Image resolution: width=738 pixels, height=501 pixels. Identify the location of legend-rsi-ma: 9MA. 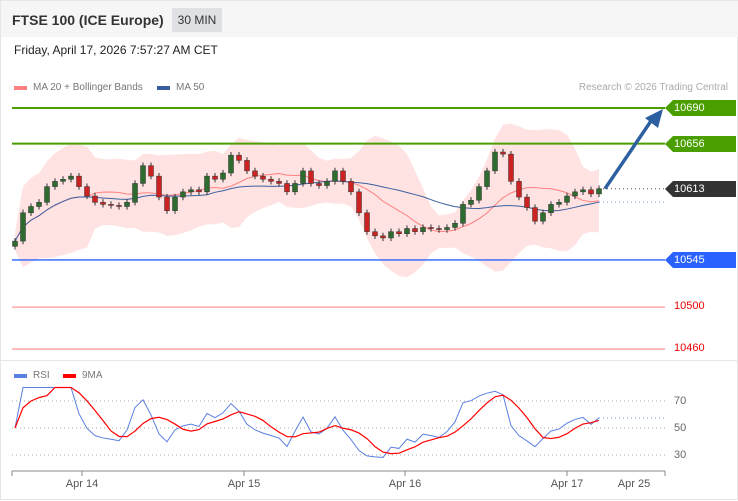
(83, 375).